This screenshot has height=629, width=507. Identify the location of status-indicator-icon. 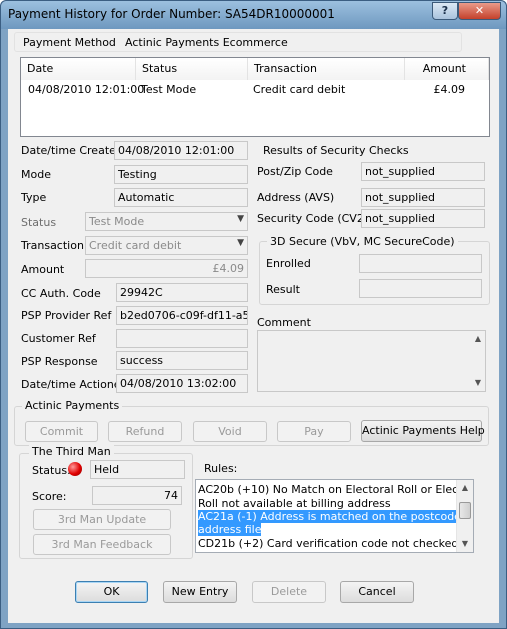
(75, 469).